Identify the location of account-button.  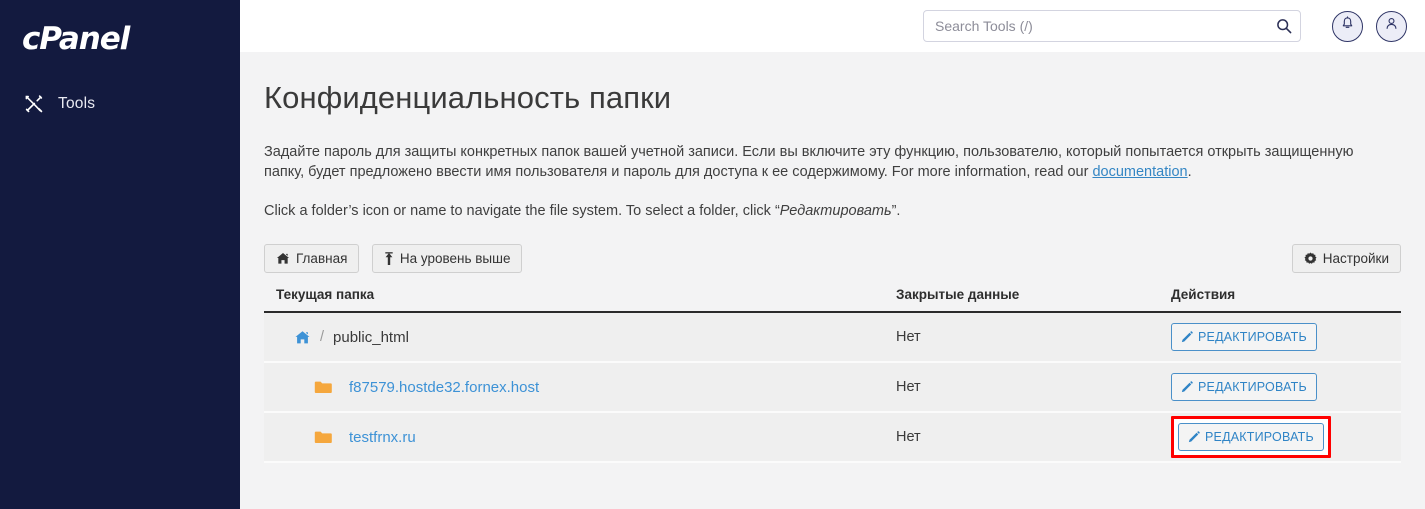
(1391, 26).